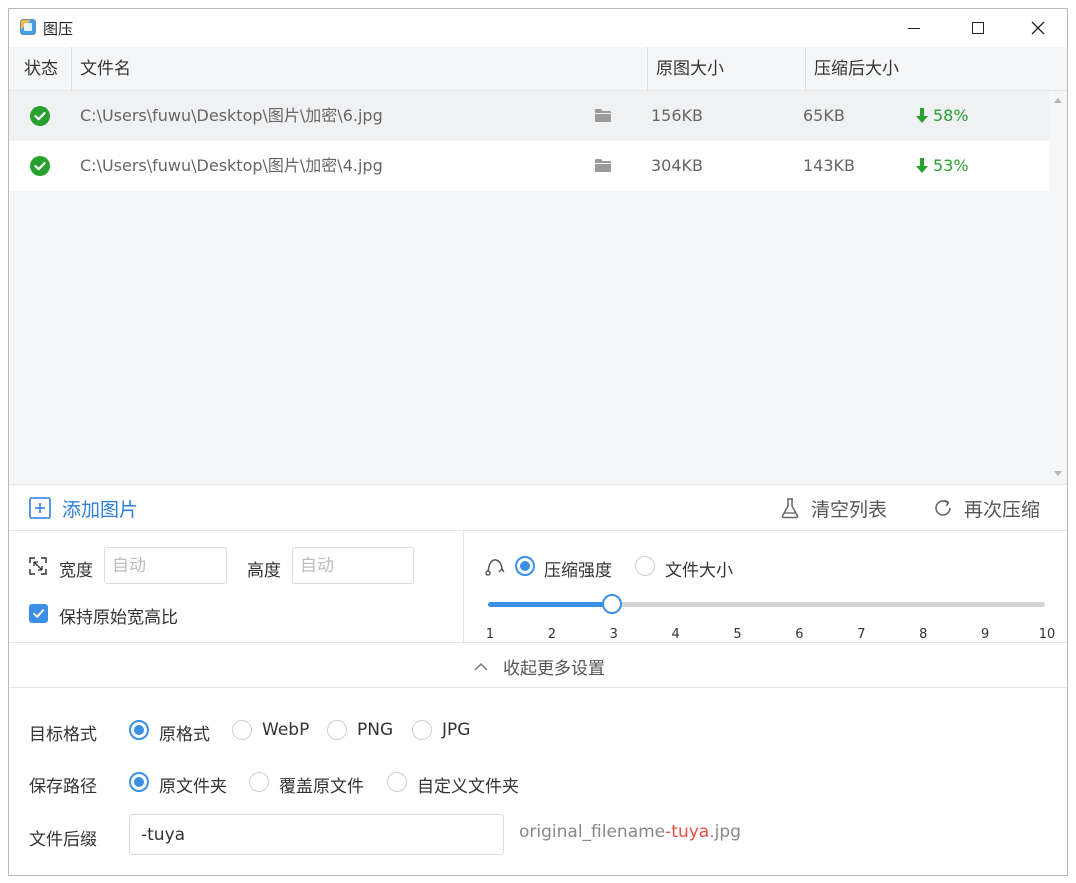  I want to click on scroll-up-arrow-icon, so click(1058, 100).